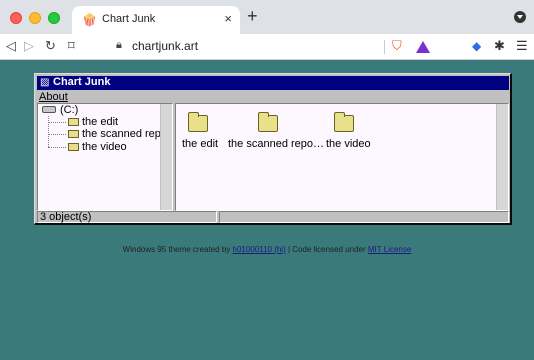 Image resolution: width=534 pixels, height=360 pixels. I want to click on minimize-window-button, so click(35, 18).